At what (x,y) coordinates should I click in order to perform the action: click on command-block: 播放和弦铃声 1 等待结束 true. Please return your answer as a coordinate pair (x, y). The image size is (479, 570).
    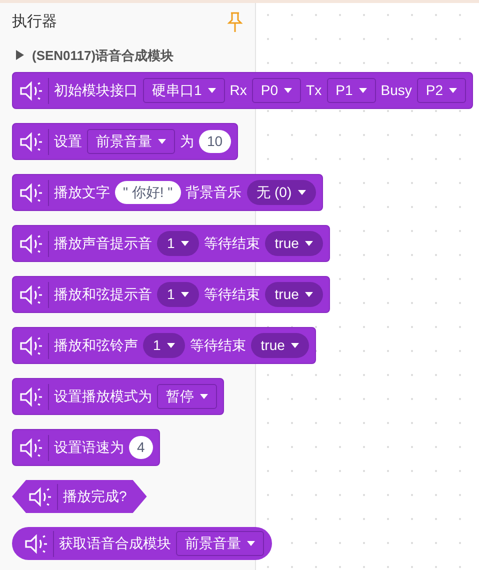
    Looking at the image, I should click on (164, 345).